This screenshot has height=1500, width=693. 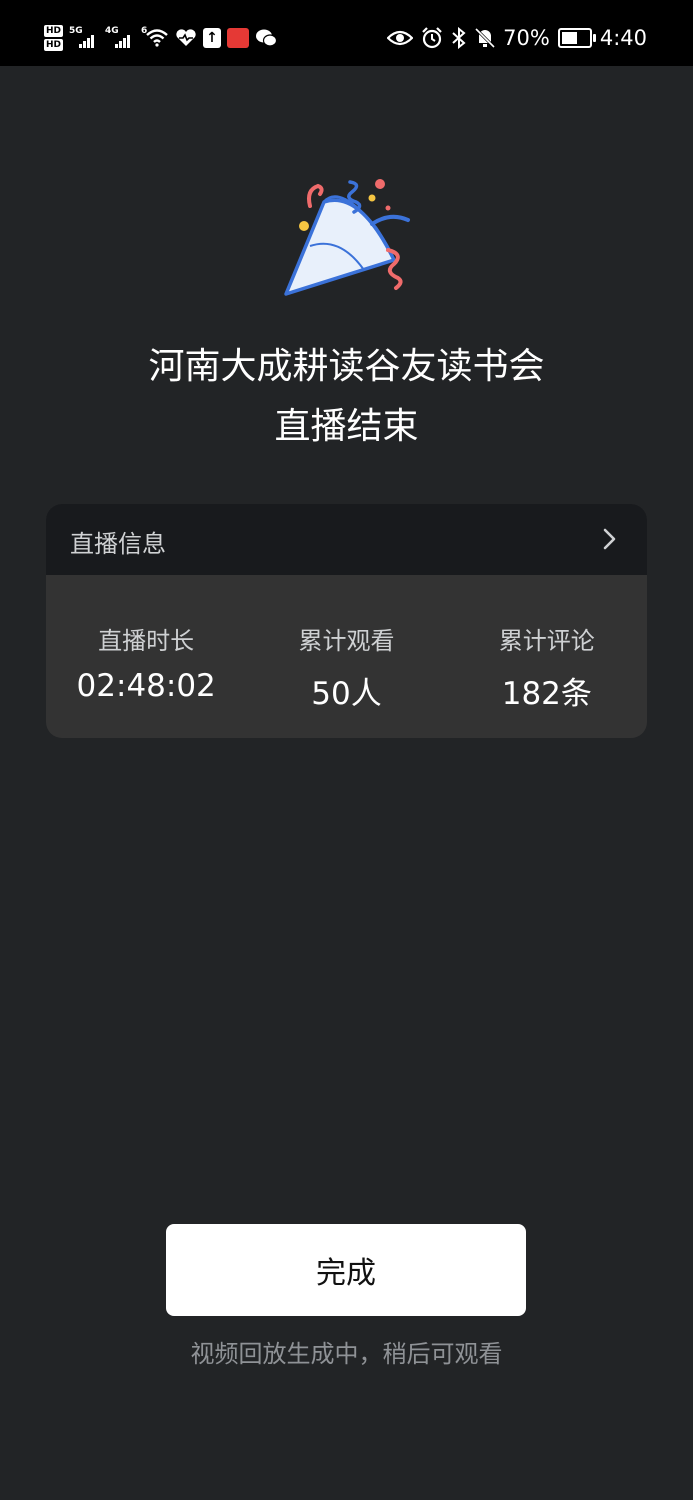 What do you see at coordinates (347, 237) in the screenshot?
I see `party-popper-icon` at bounding box center [347, 237].